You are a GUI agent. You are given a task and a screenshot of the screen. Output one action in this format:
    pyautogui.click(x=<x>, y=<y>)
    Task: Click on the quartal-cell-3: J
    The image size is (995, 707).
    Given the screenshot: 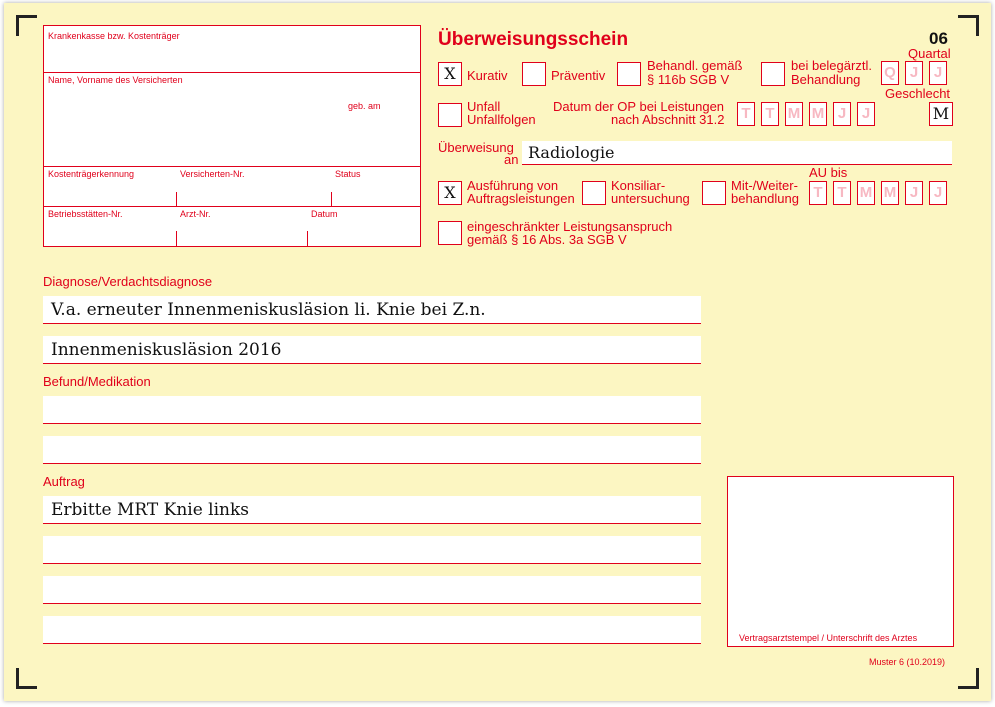 What is the action you would take?
    pyautogui.click(x=938, y=73)
    